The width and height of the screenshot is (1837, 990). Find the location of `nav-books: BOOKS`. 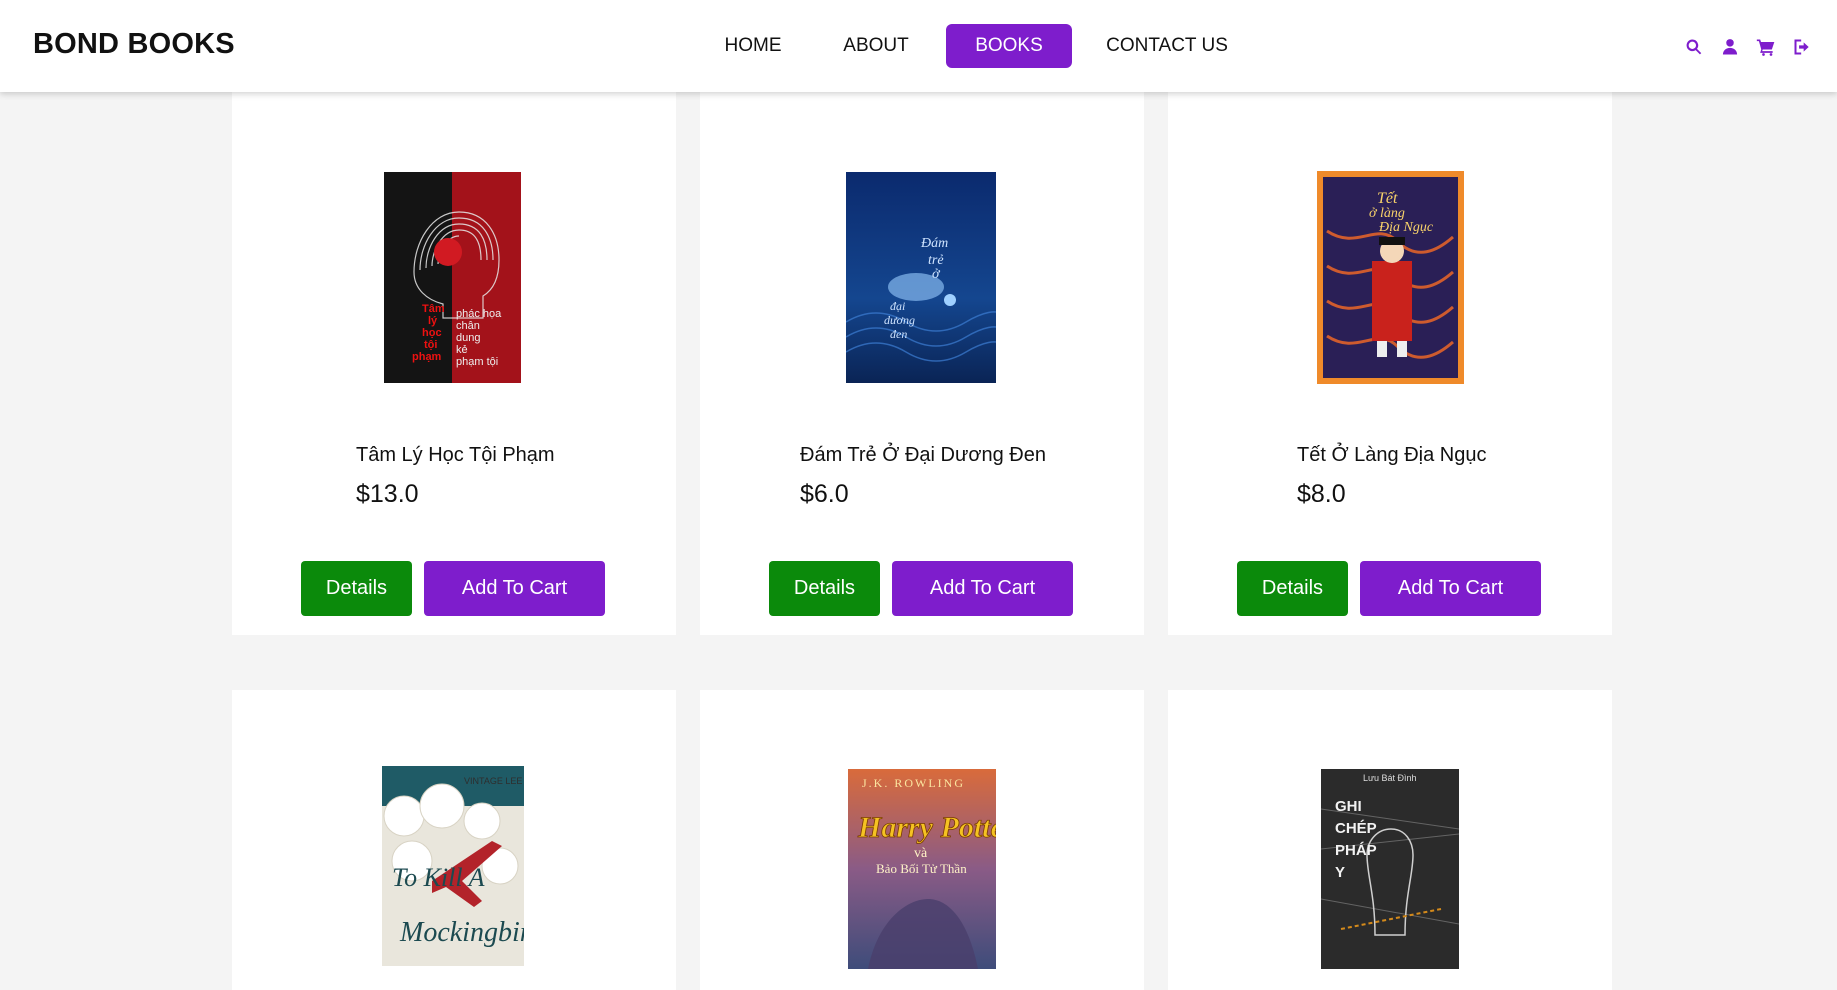

nav-books: BOOKS is located at coordinates (1009, 46).